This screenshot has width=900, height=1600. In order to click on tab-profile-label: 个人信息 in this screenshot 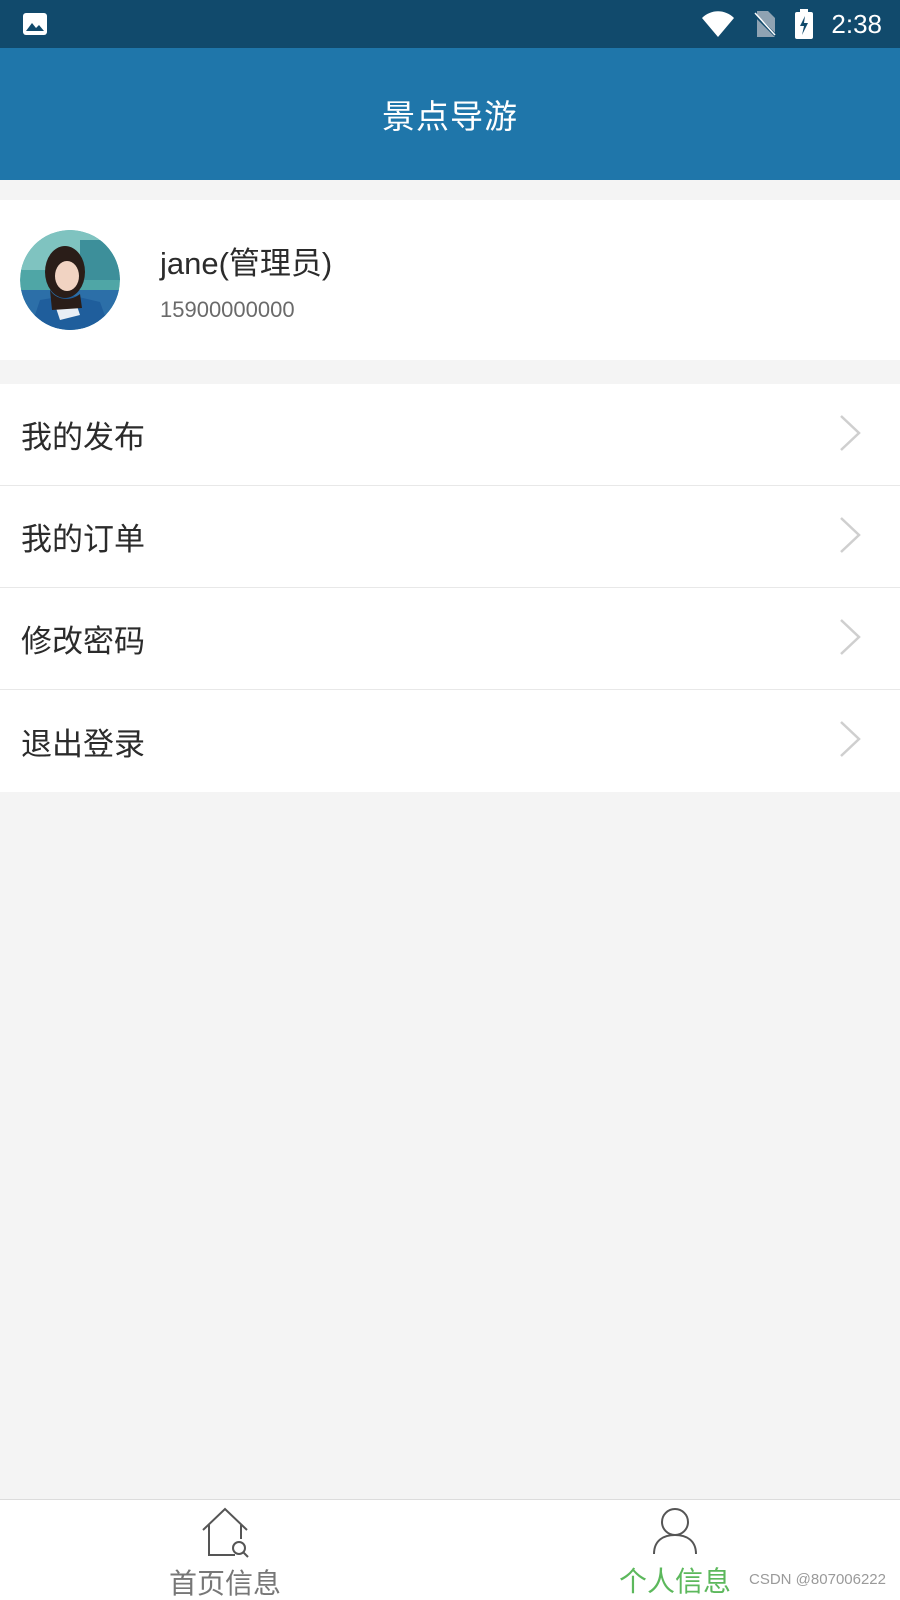, I will do `click(674, 1581)`.